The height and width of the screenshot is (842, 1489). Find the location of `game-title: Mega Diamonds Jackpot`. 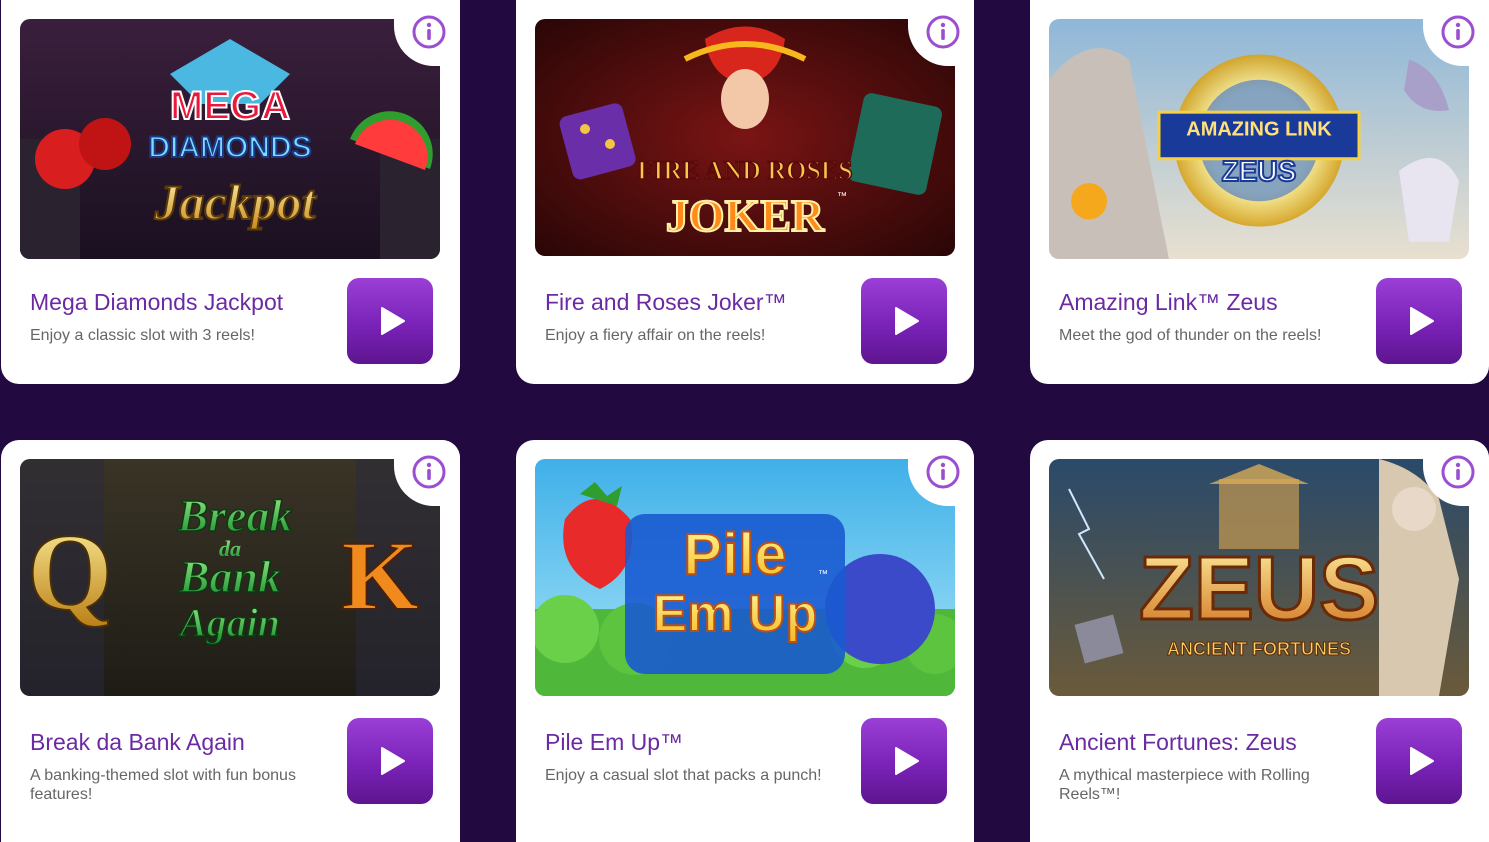

game-title: Mega Diamonds Jackpot is located at coordinates (157, 302).